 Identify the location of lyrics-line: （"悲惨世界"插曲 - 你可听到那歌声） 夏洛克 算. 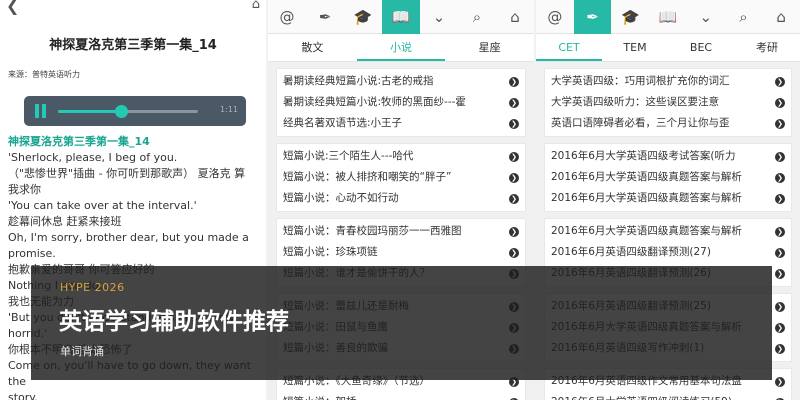
(127, 173).